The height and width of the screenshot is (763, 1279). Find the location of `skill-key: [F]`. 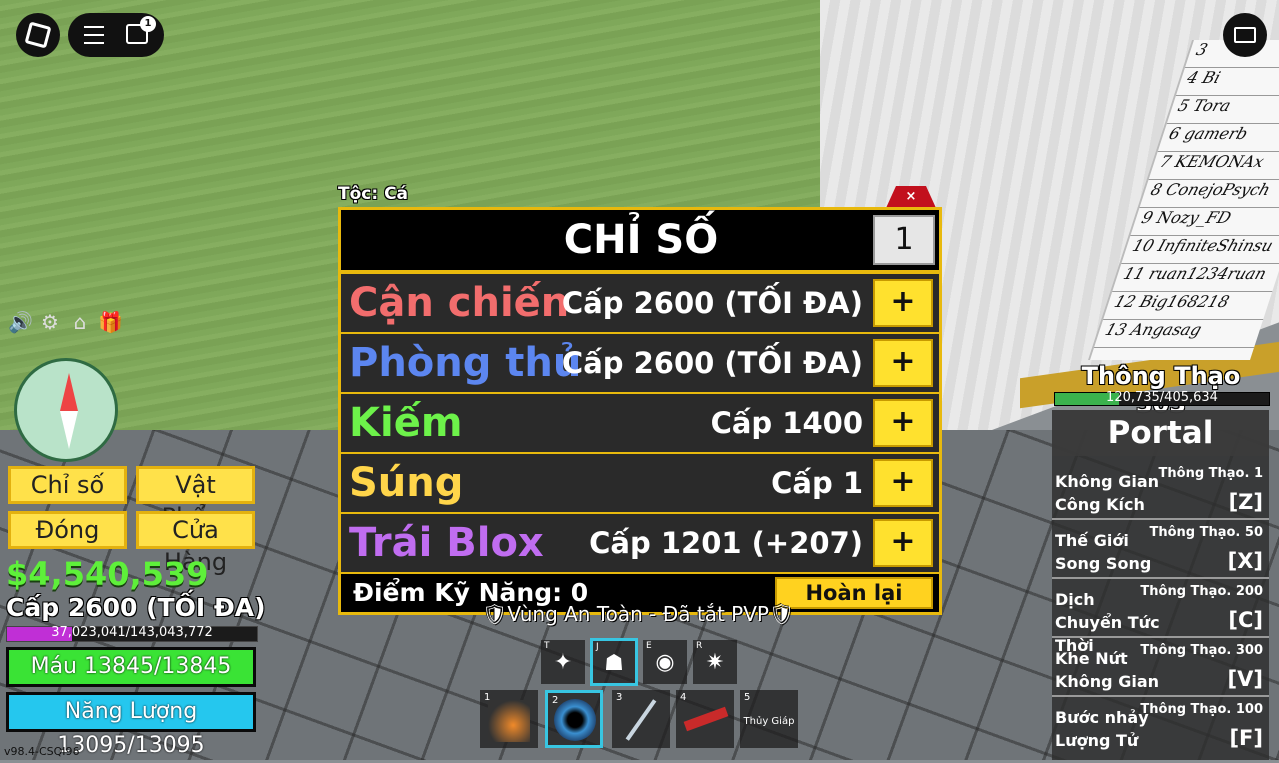

skill-key: [F] is located at coordinates (1246, 738).